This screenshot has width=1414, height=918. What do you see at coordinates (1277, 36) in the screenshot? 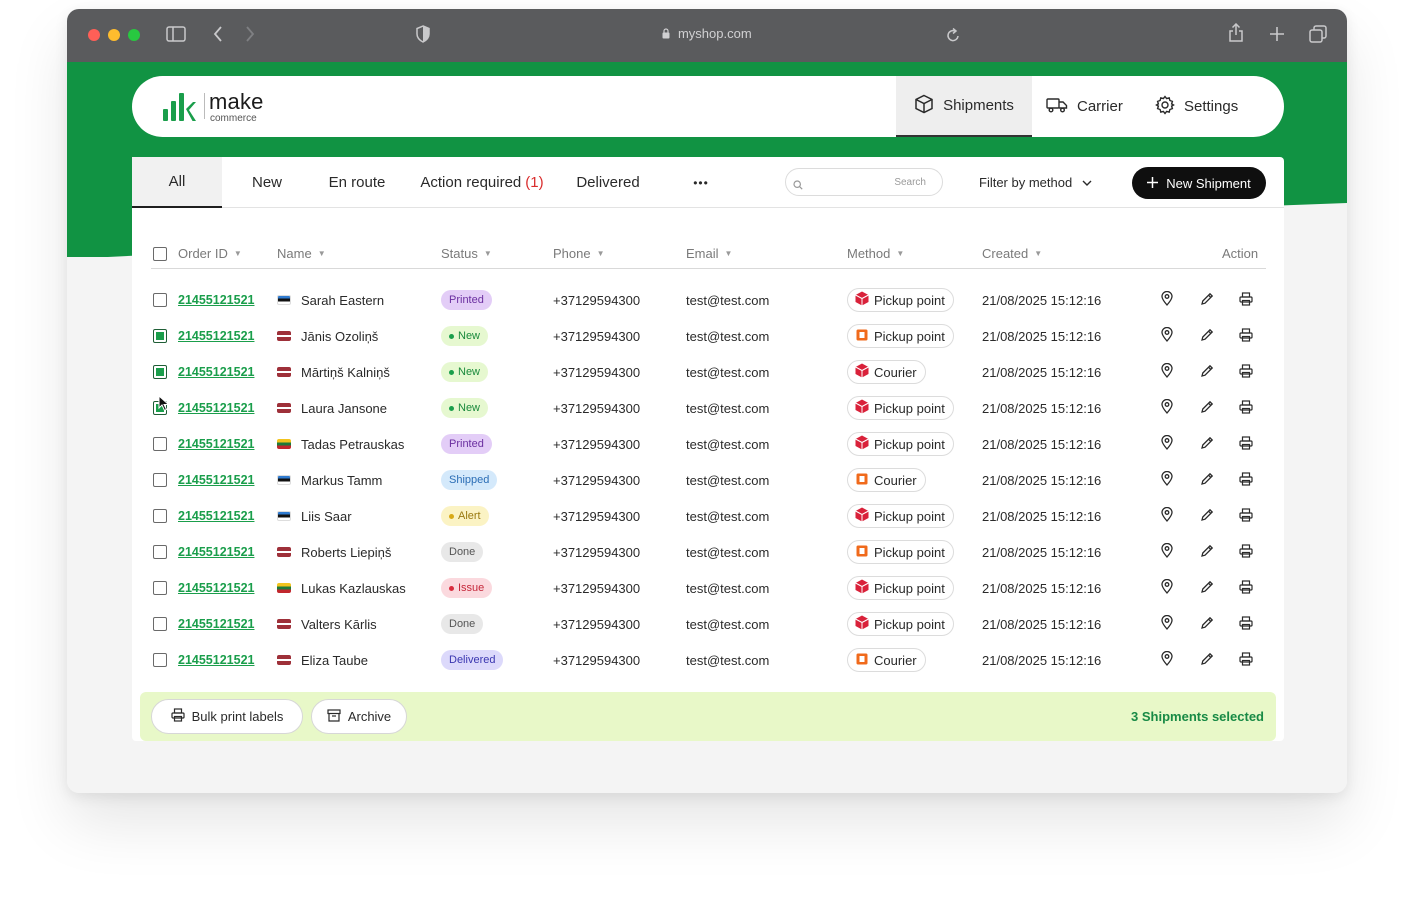
I see `new-tab-icon` at bounding box center [1277, 36].